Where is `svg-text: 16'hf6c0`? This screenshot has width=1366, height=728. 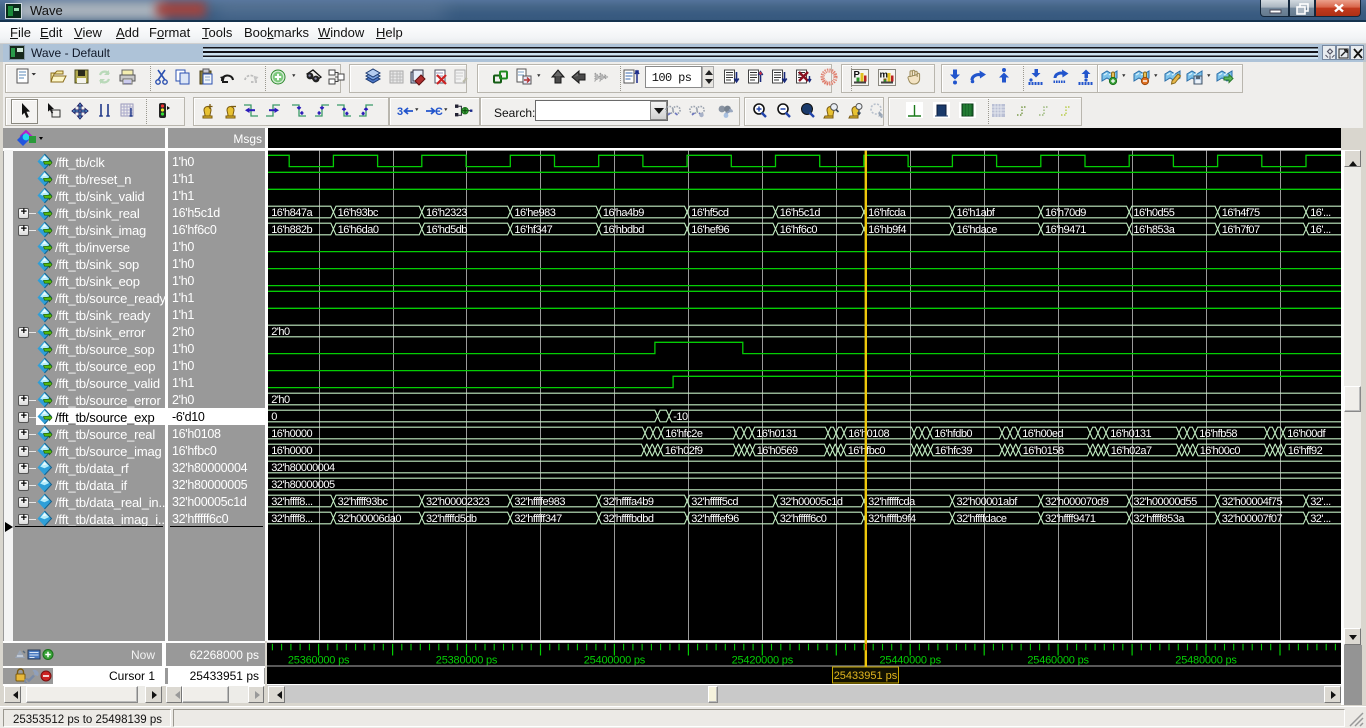
svg-text: 16'hf6c0 is located at coordinates (799, 230).